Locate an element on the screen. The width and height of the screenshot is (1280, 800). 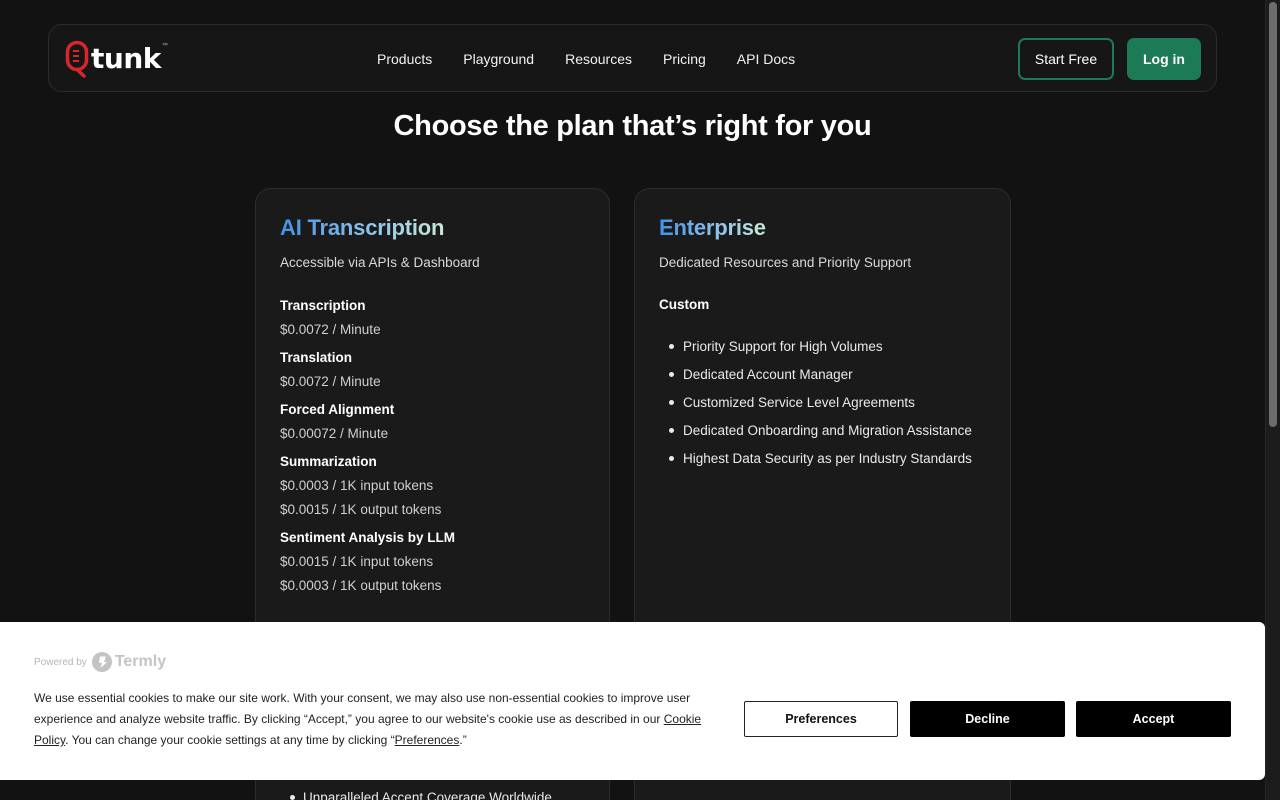
termly-logo-icon is located at coordinates (101, 662).